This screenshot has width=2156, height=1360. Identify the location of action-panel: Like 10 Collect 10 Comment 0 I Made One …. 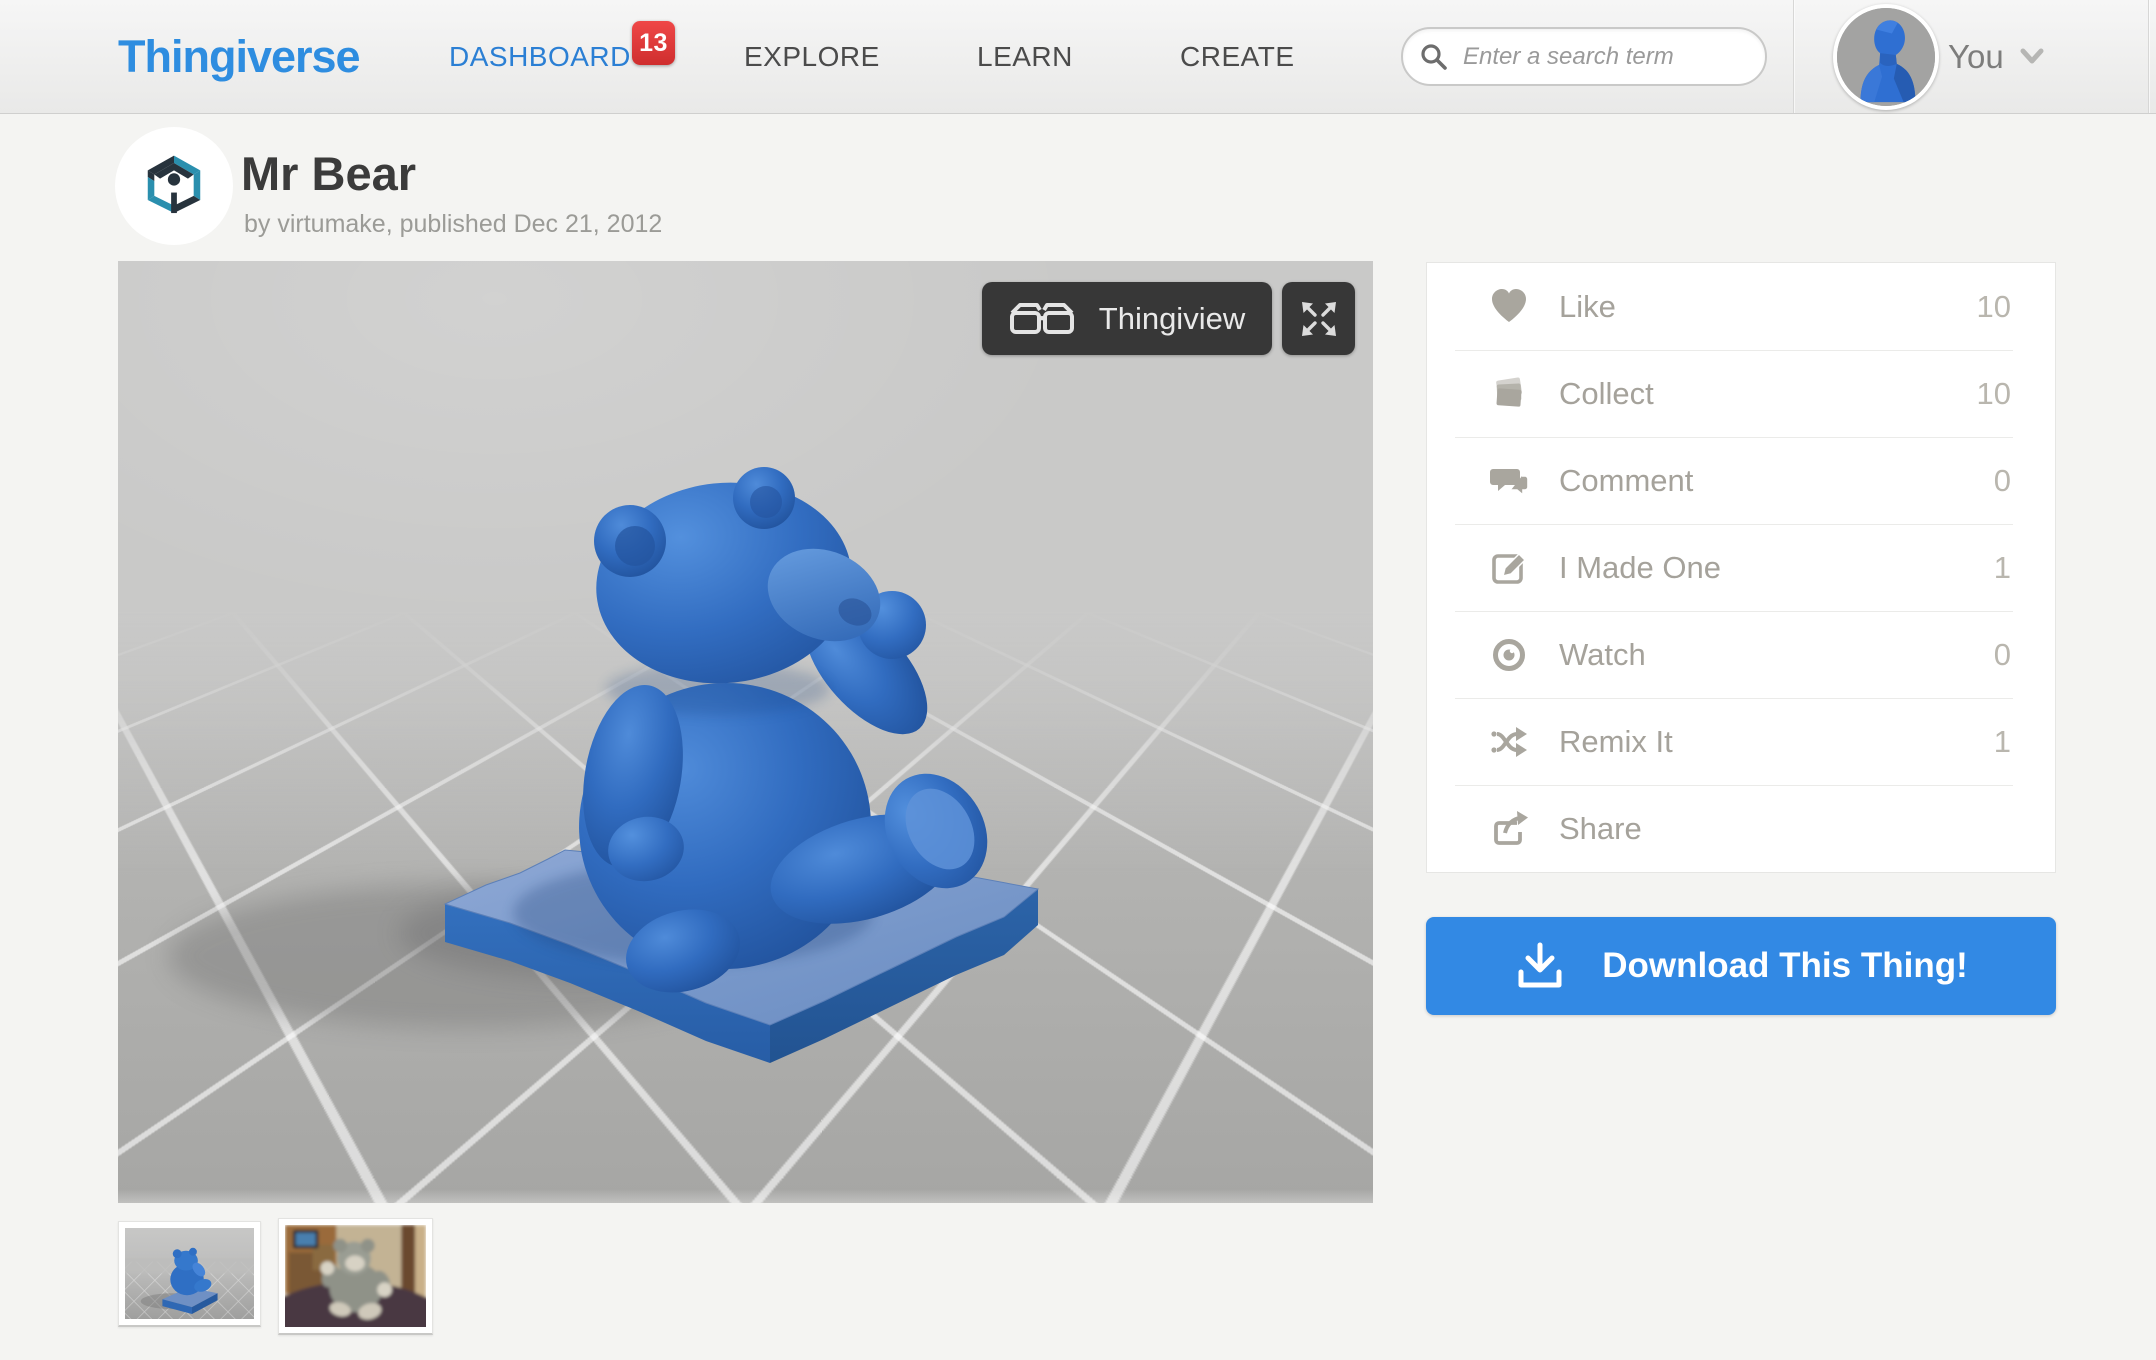
(1741, 567).